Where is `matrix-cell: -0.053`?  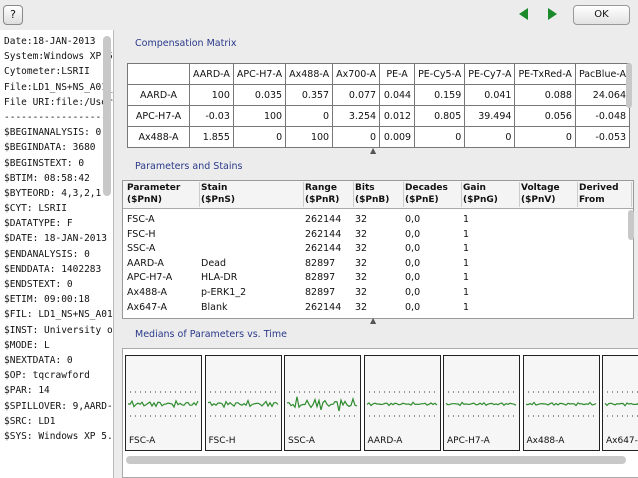 matrix-cell: -0.053 is located at coordinates (602, 137).